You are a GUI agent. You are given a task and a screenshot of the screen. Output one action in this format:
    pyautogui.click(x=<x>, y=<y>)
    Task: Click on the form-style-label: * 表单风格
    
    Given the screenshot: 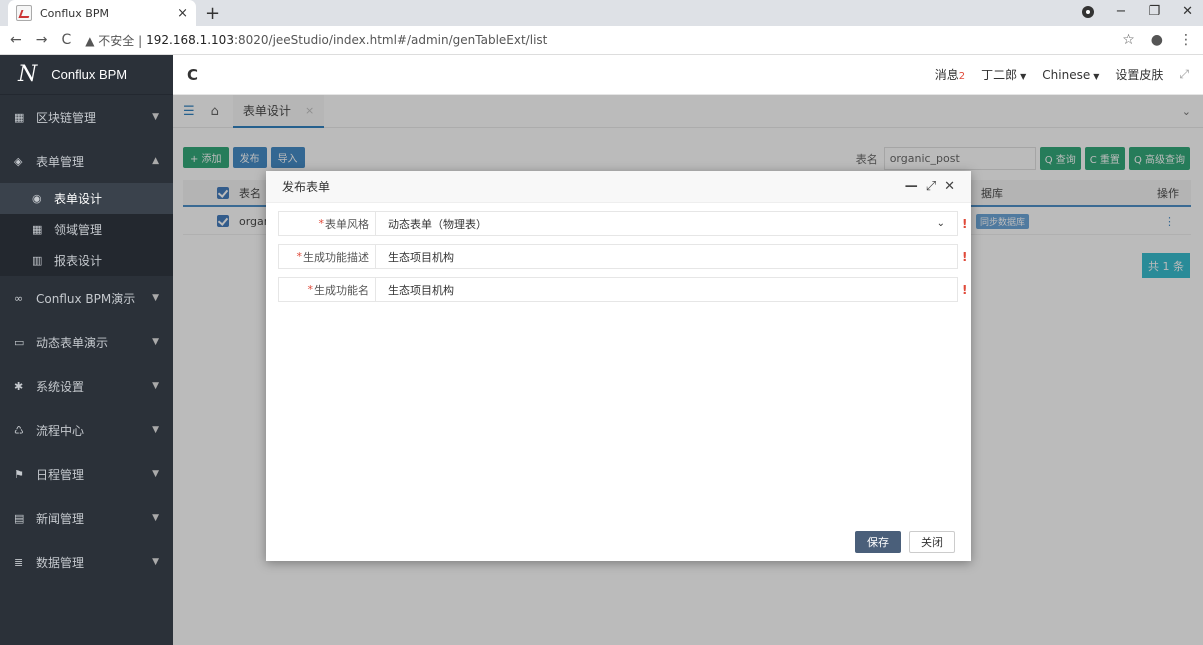 What is the action you would take?
    pyautogui.click(x=327, y=223)
    